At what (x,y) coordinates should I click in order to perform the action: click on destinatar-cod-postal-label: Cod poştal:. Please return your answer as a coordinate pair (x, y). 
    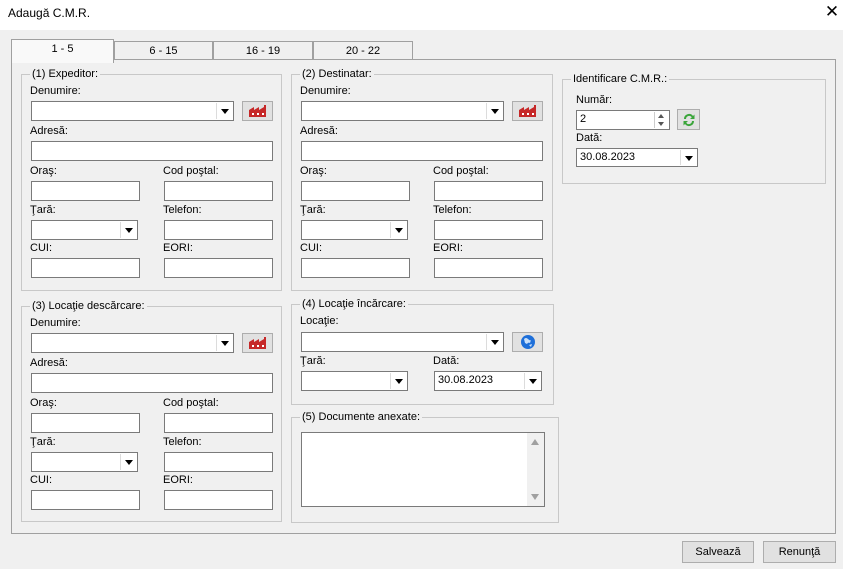
    Looking at the image, I should click on (461, 171).